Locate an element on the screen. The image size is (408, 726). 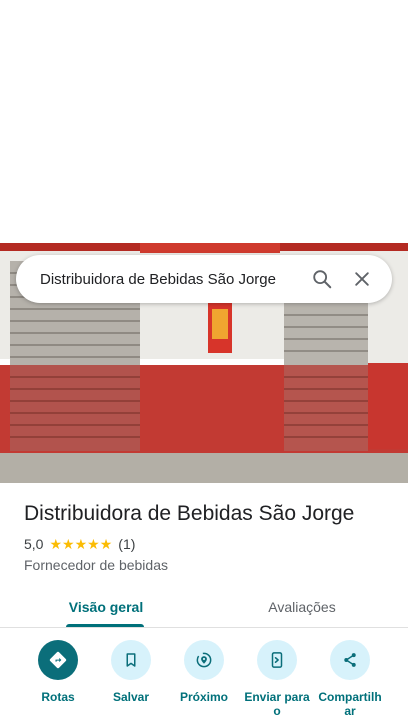
directions-button: Rotas is located at coordinates (58, 672).